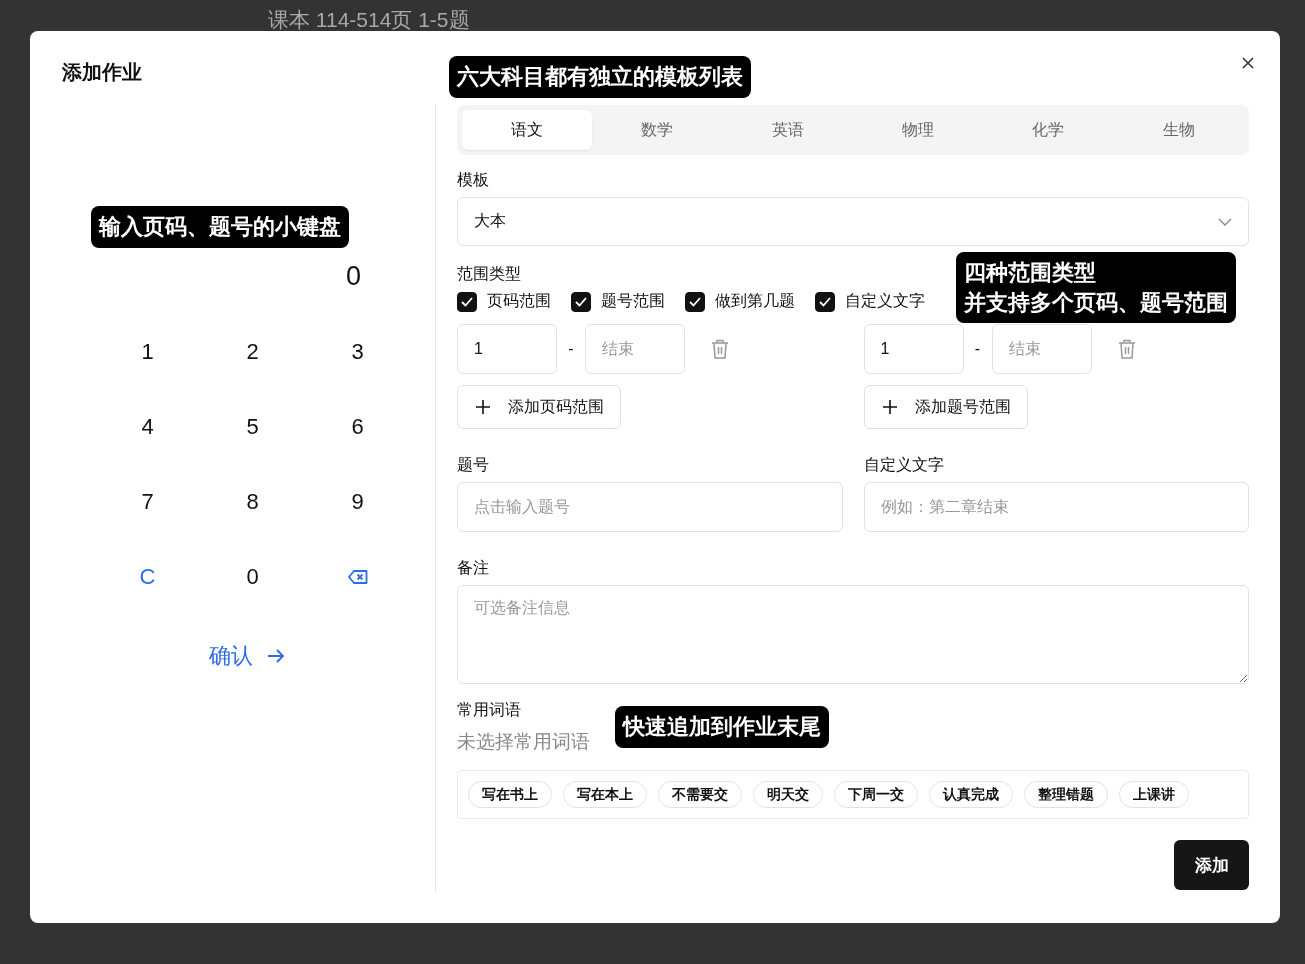 This screenshot has height=964, width=1305. What do you see at coordinates (510, 794) in the screenshot?
I see `phrase-chip: 写在书上` at bounding box center [510, 794].